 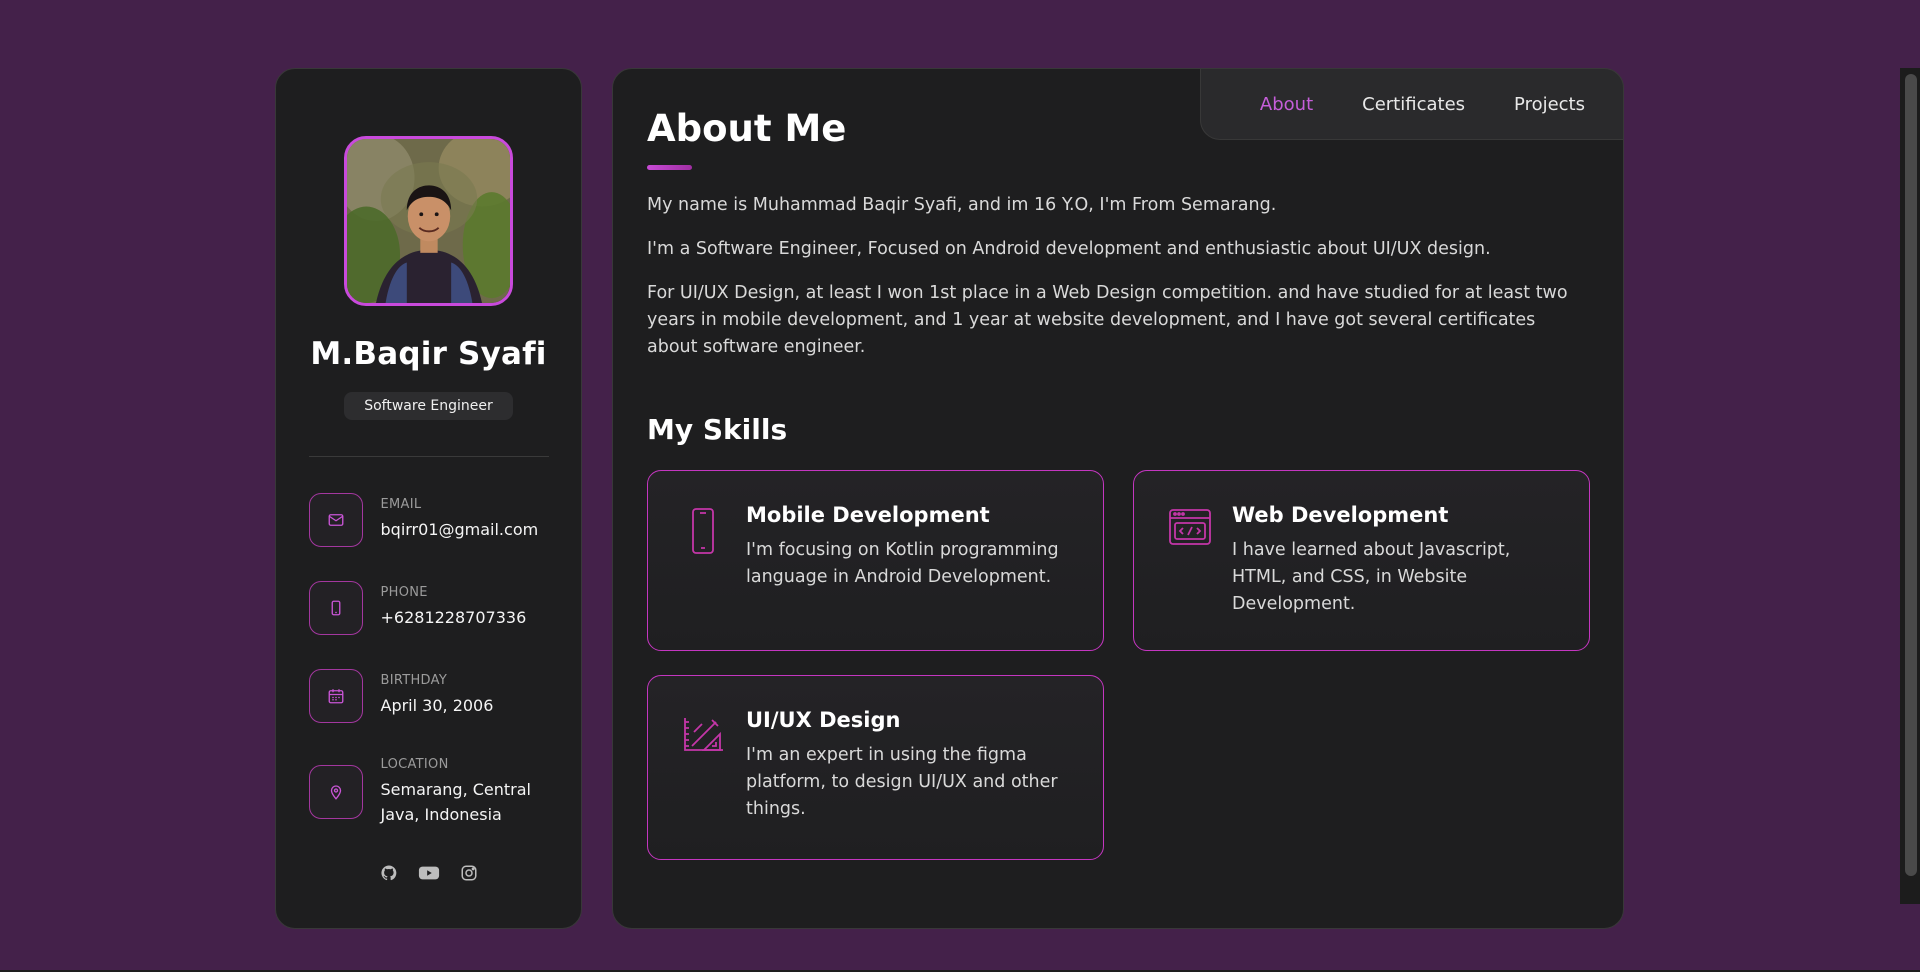 What do you see at coordinates (868, 515) in the screenshot?
I see `skill-name: Mobile Development` at bounding box center [868, 515].